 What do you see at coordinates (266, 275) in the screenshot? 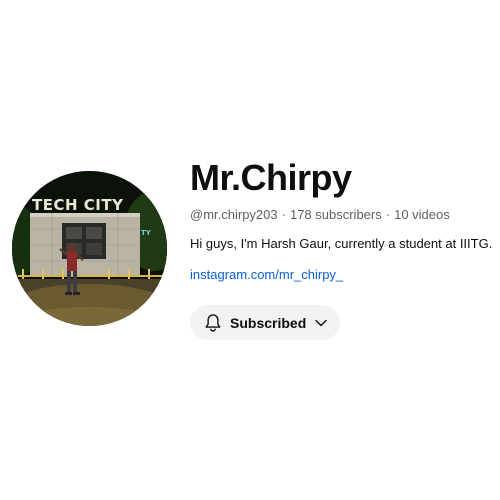
I see `channel-link: instagram.com/mr_chirpy_` at bounding box center [266, 275].